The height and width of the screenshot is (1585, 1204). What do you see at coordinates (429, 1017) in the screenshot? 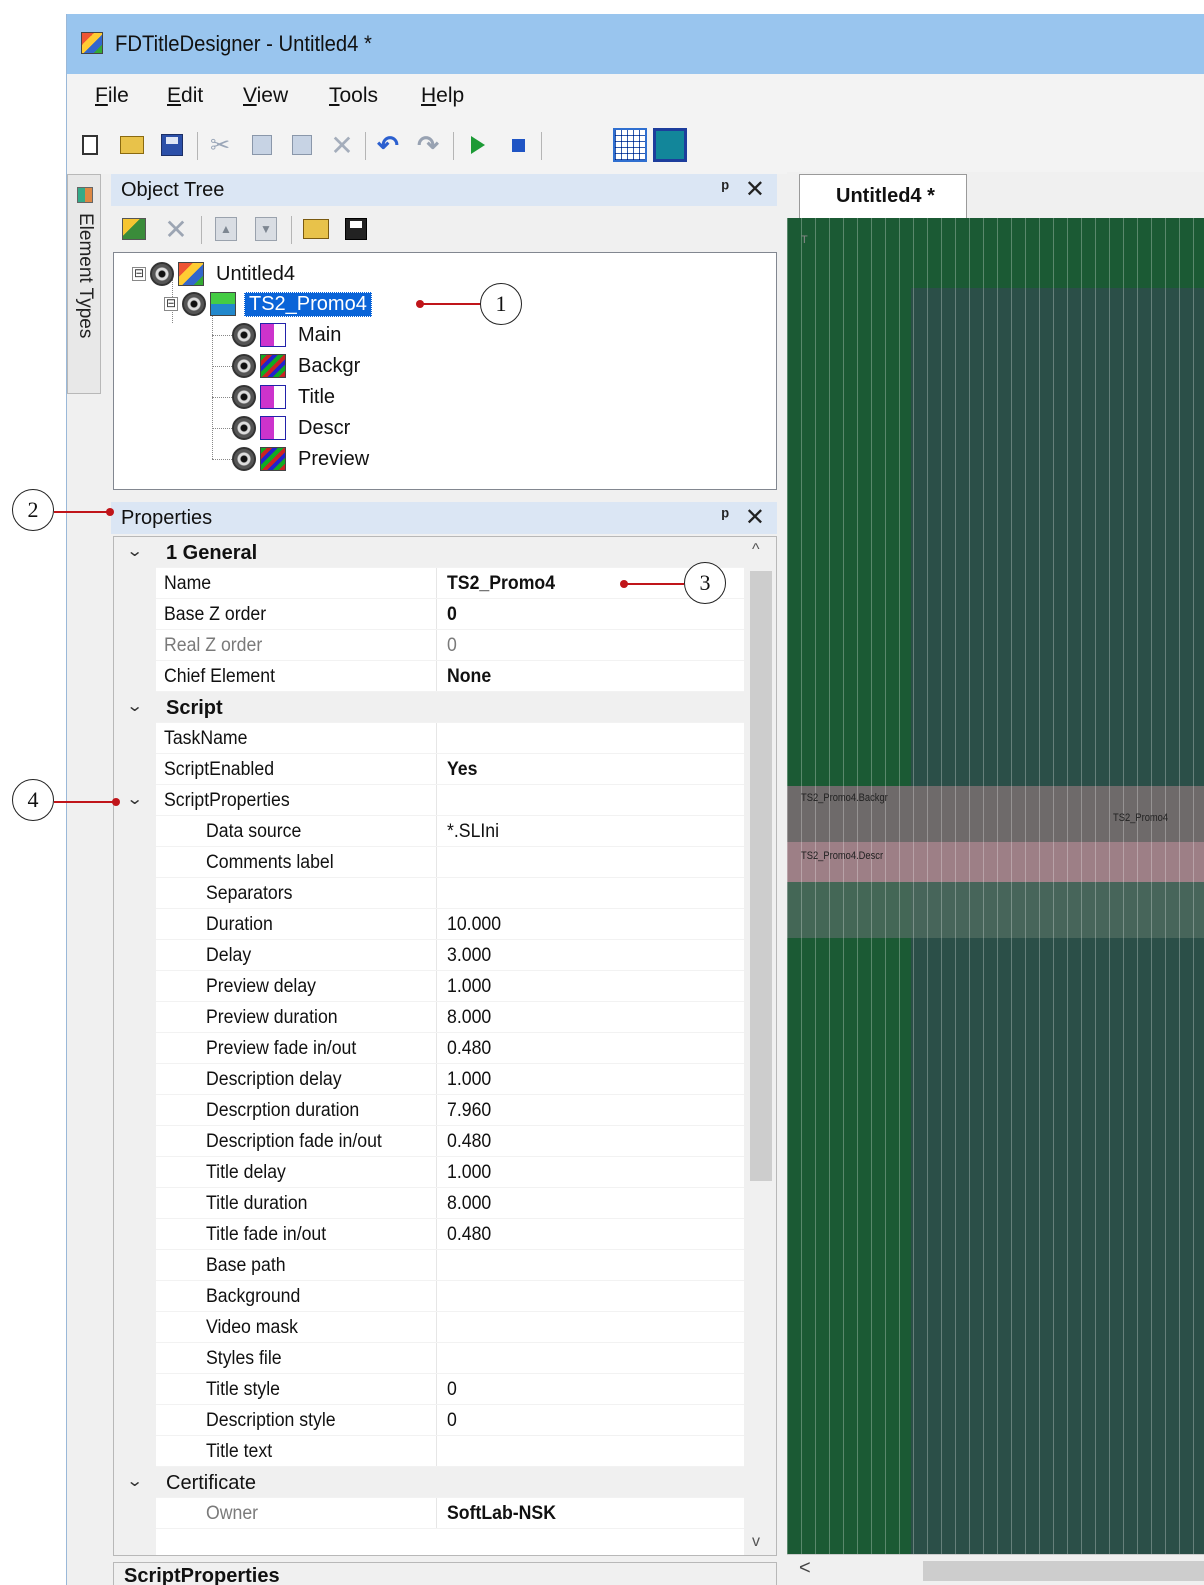
I see `property-row: Preview duration 8.000` at bounding box center [429, 1017].